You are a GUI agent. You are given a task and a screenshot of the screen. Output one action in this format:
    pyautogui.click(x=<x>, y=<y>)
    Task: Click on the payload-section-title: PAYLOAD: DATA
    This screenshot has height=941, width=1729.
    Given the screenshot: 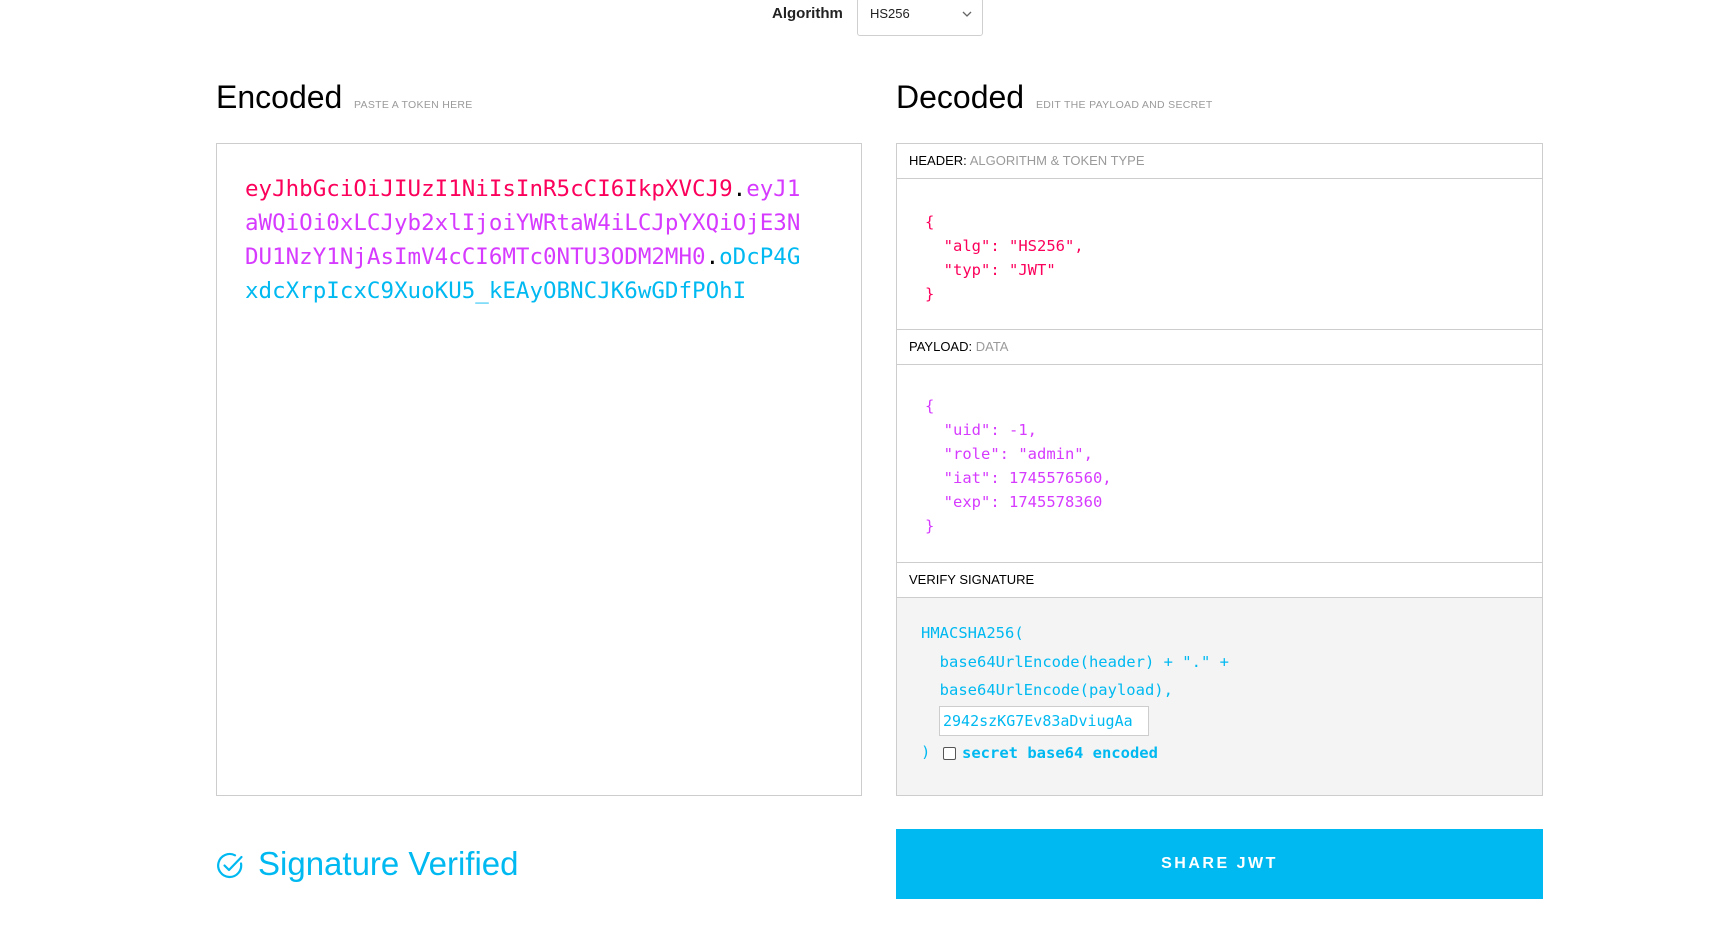 What is the action you would take?
    pyautogui.click(x=1219, y=347)
    